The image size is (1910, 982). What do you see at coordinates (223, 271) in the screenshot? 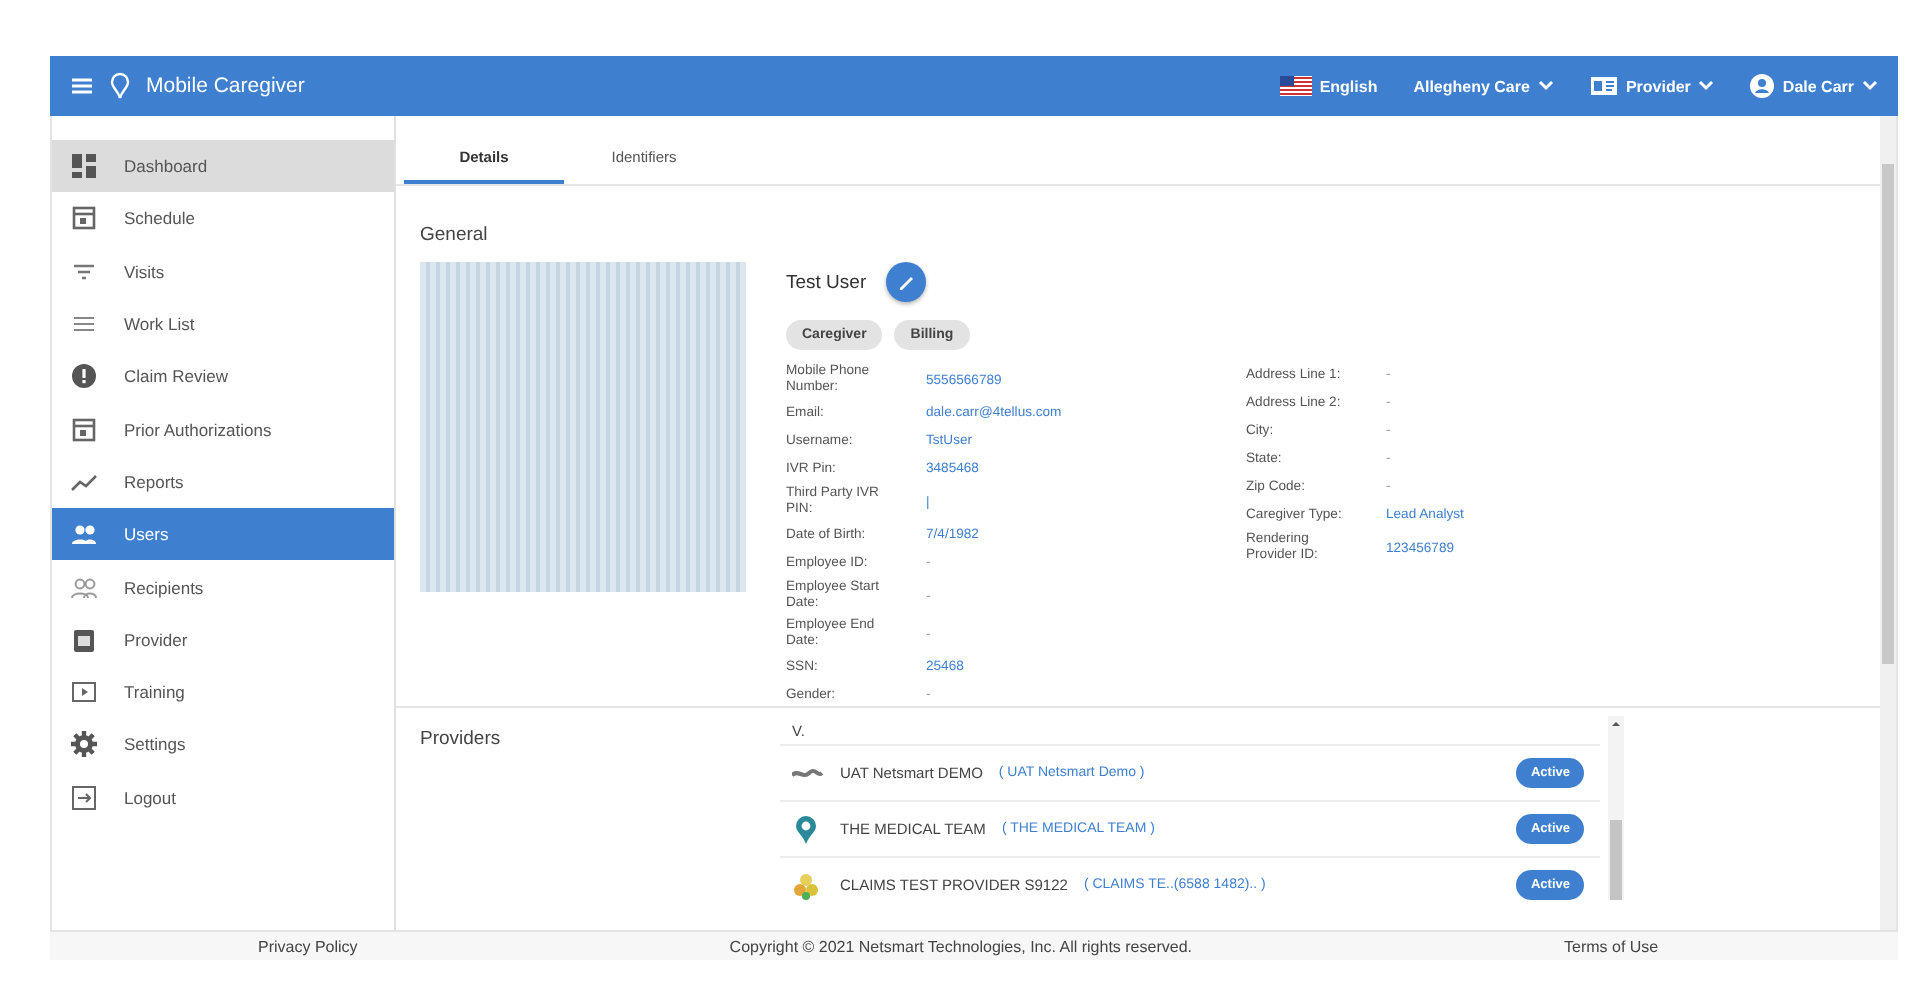
I see `sidebar-item: Visits` at bounding box center [223, 271].